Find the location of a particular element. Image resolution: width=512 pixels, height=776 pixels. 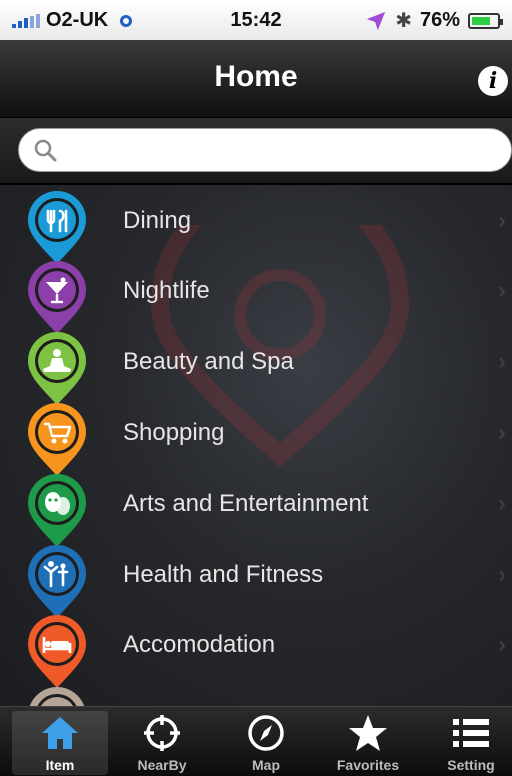

tab-item: Item is located at coordinates (60, 743).